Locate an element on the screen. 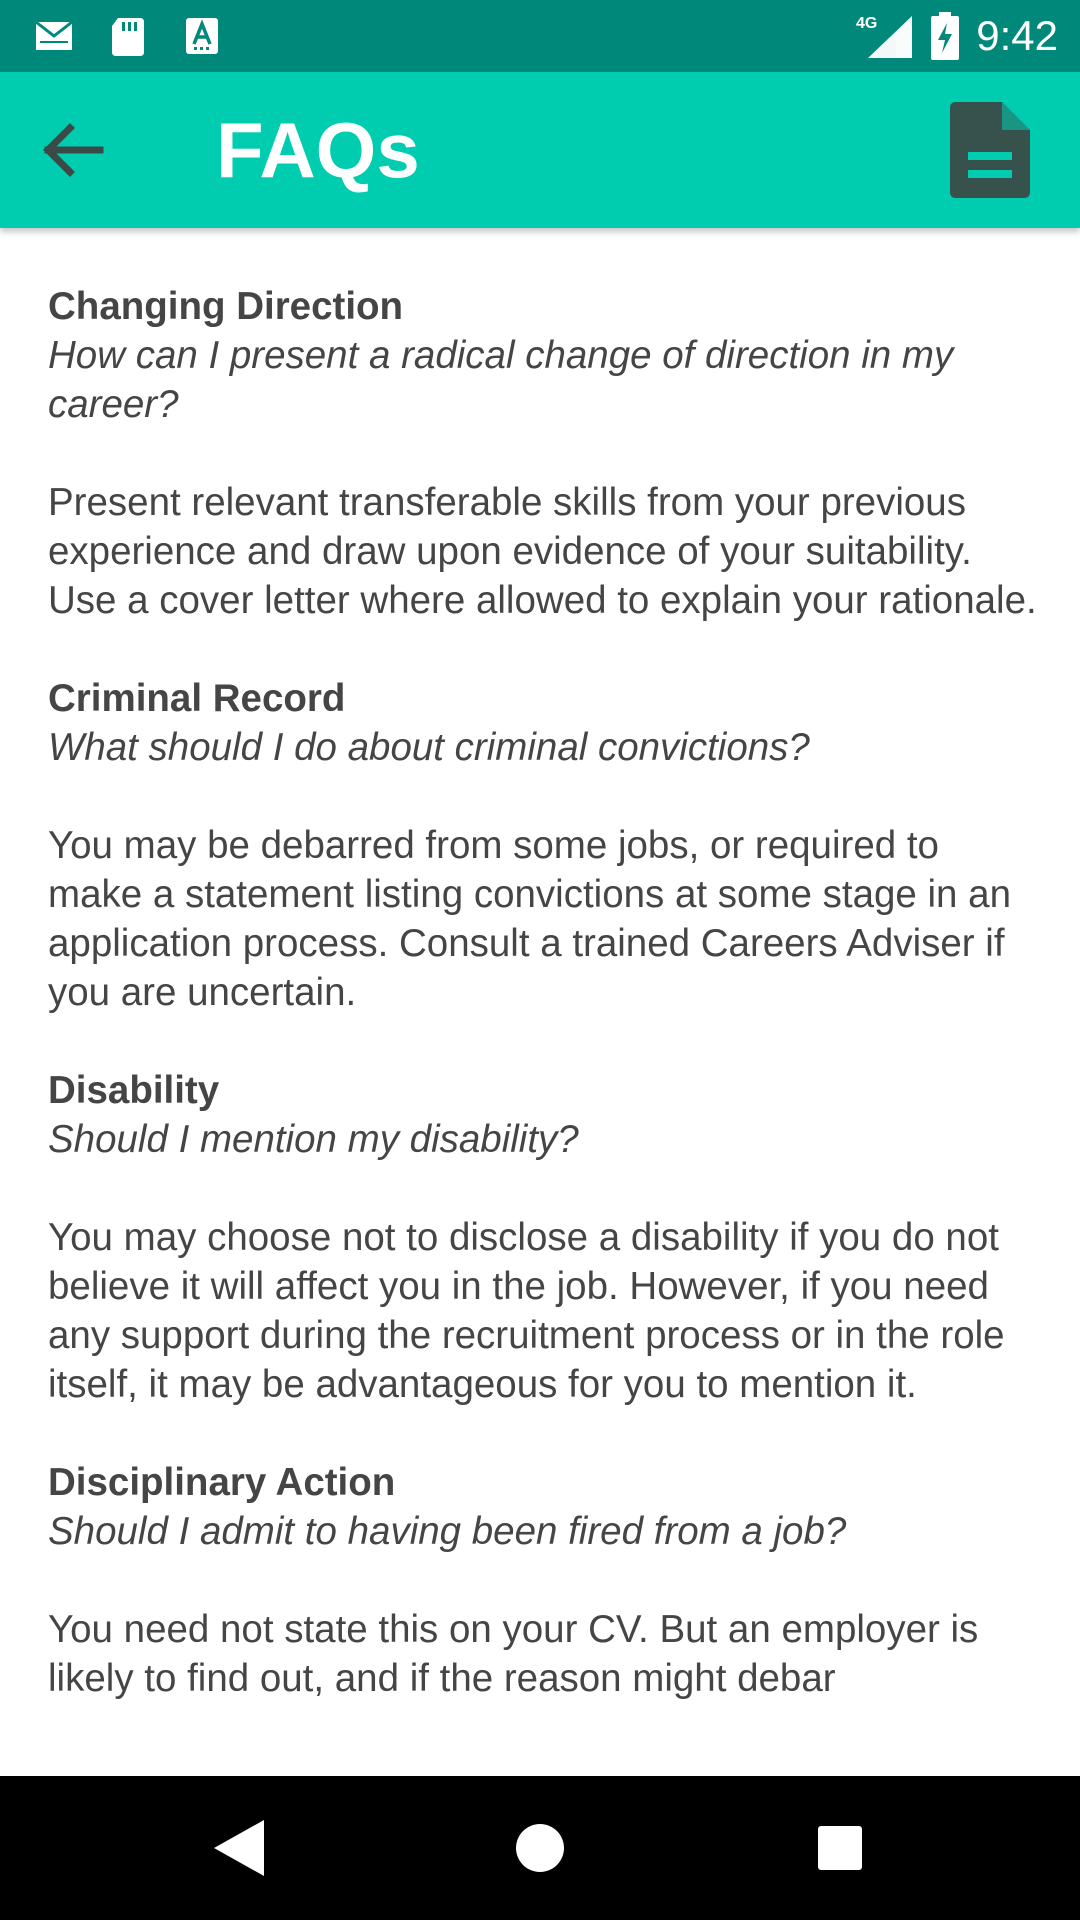 The image size is (1080, 1920). nav-home-button is located at coordinates (540, 1848).